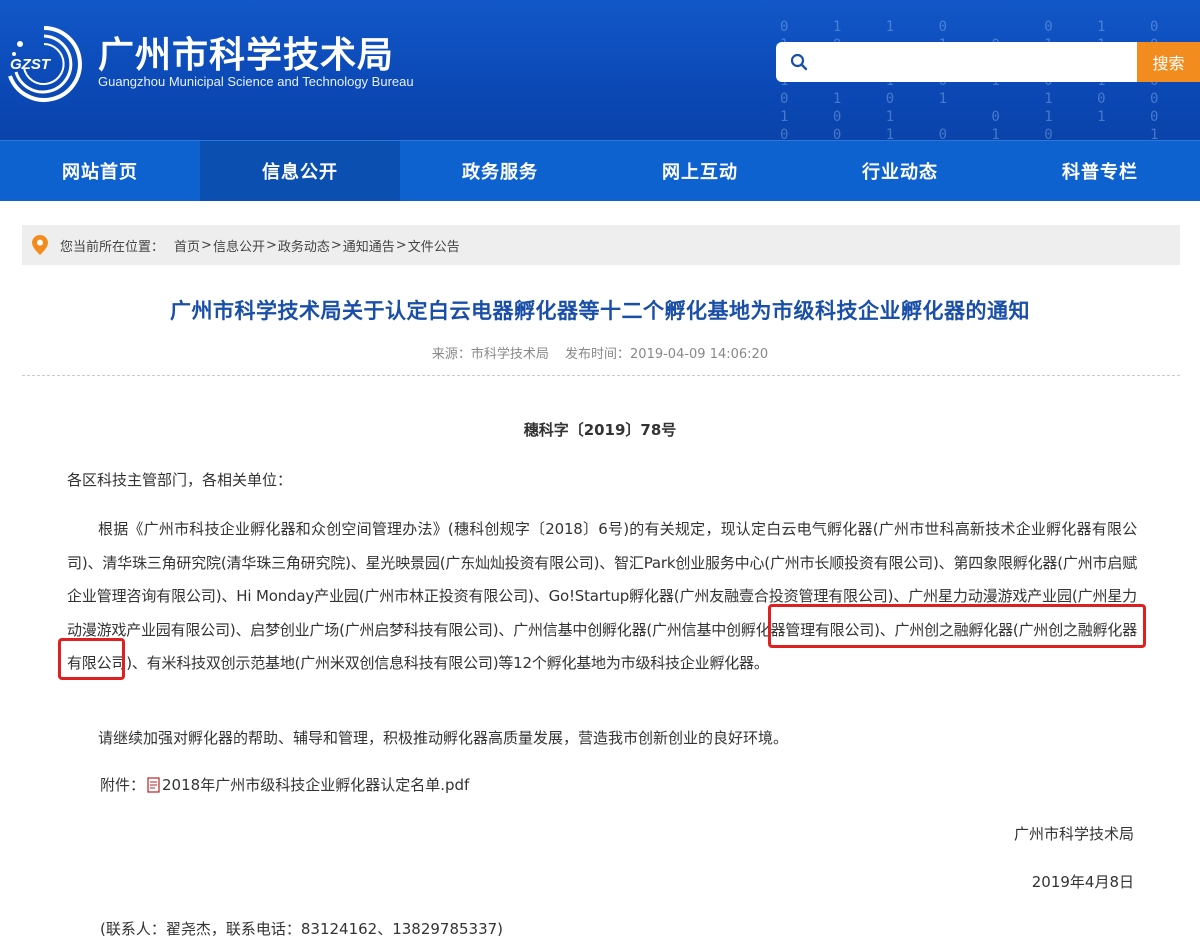  I want to click on pdf-file-icon, so click(153, 784).